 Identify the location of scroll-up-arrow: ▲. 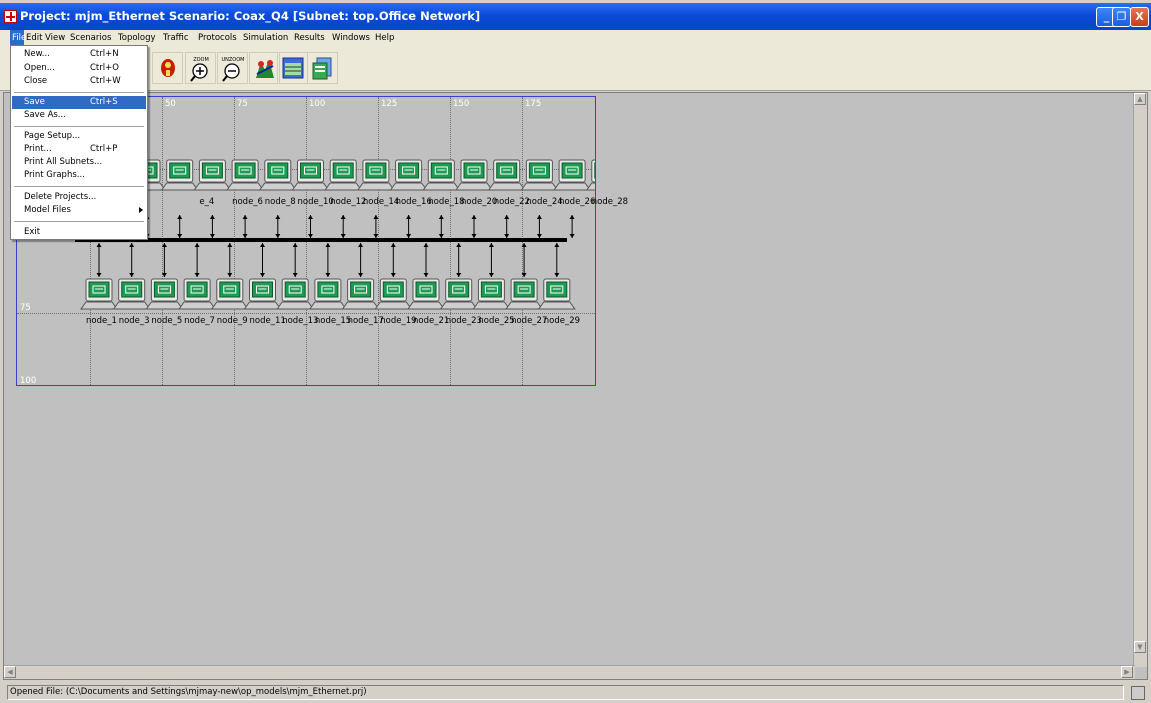
(1140, 99).